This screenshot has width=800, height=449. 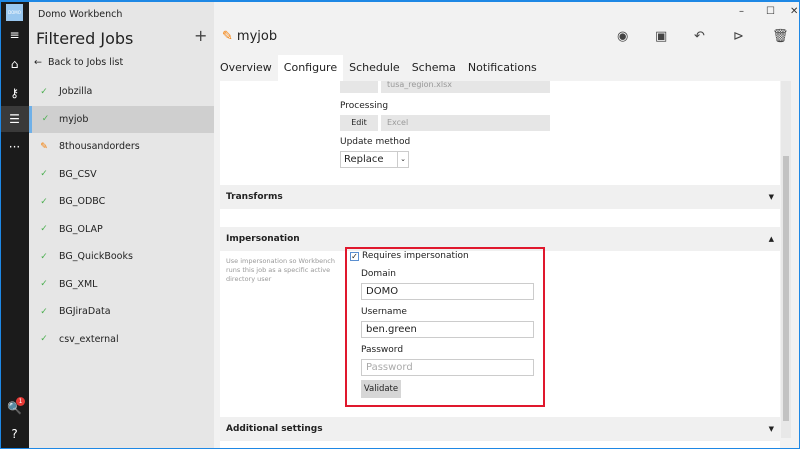 What do you see at coordinates (89, 339) in the screenshot?
I see `job-name: csv_external` at bounding box center [89, 339].